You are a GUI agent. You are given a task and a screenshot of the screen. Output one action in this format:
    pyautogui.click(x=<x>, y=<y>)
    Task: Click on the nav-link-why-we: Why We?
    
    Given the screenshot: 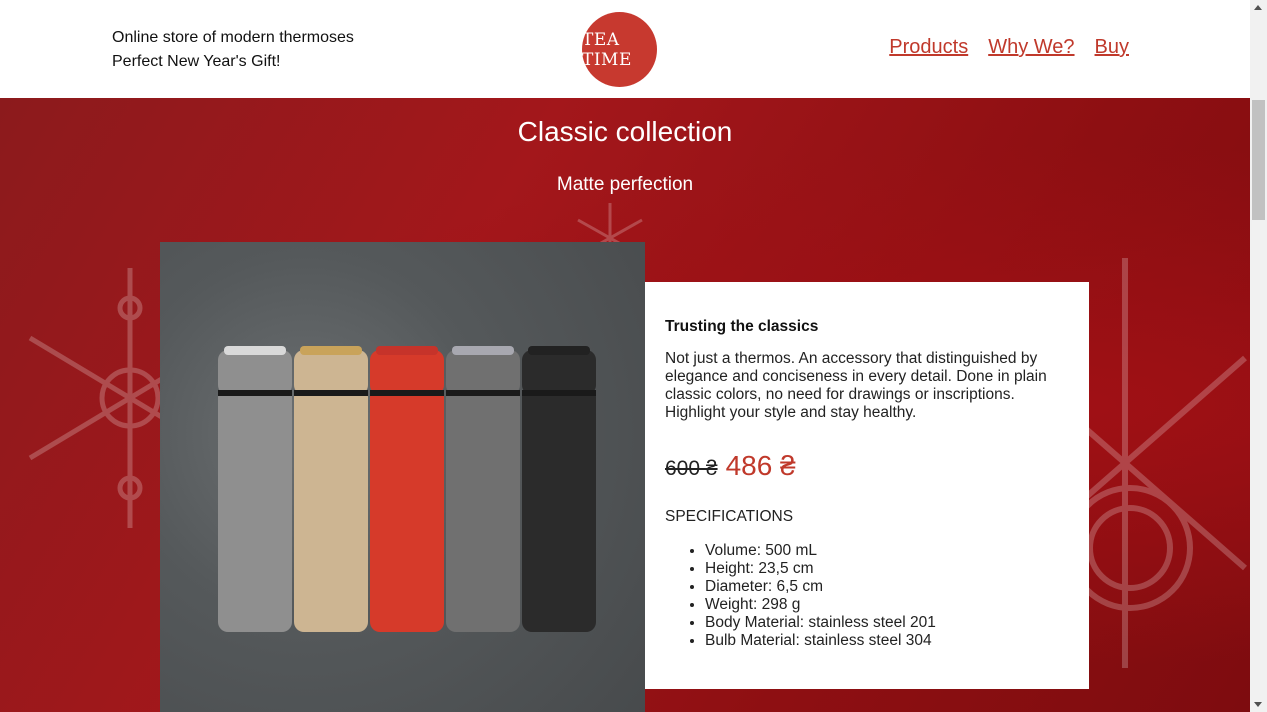 What is the action you would take?
    pyautogui.click(x=1031, y=47)
    